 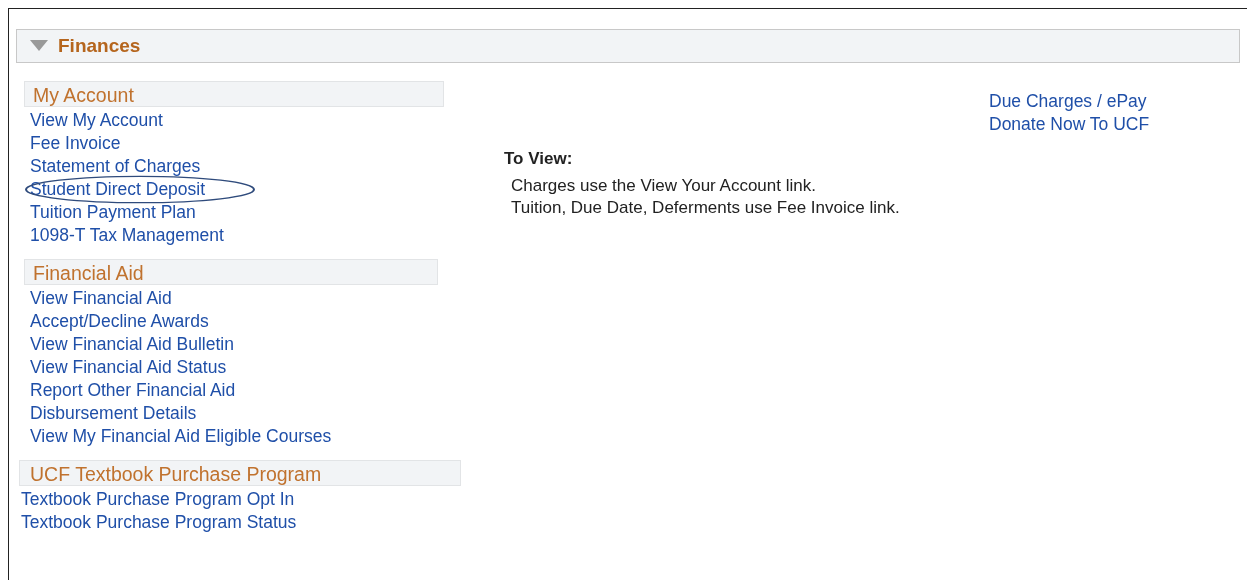 I want to click on menu-link: Tuition Payment Plan, so click(x=113, y=212).